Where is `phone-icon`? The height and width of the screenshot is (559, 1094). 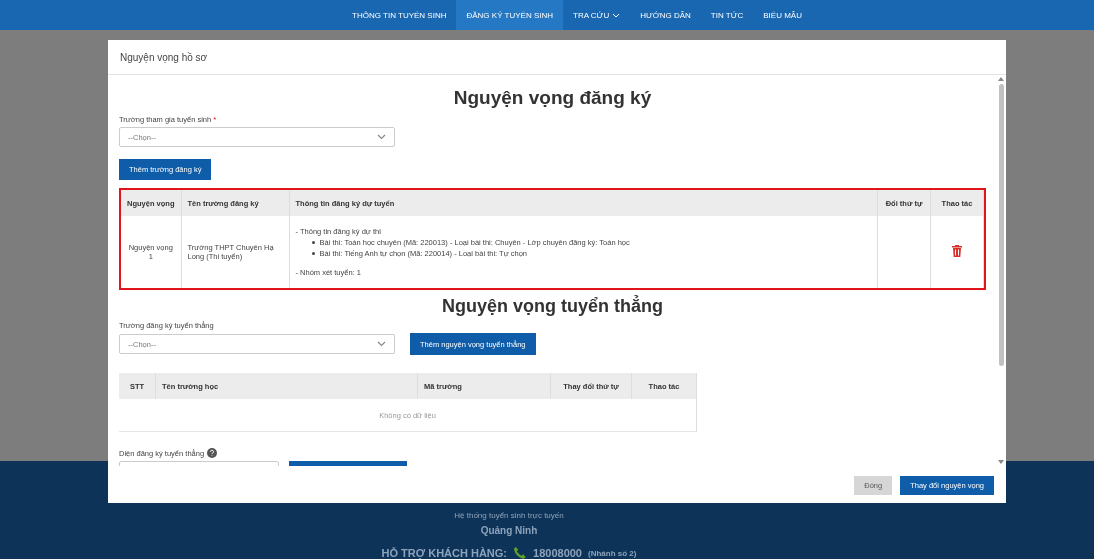 phone-icon is located at coordinates (520, 552).